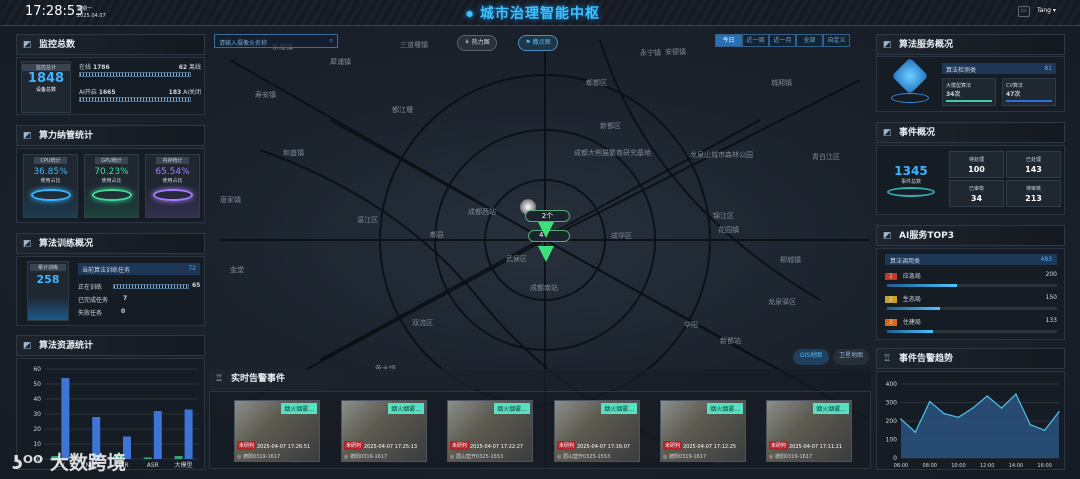  I want to click on map-place-label: 寿安镇, so click(265, 95).